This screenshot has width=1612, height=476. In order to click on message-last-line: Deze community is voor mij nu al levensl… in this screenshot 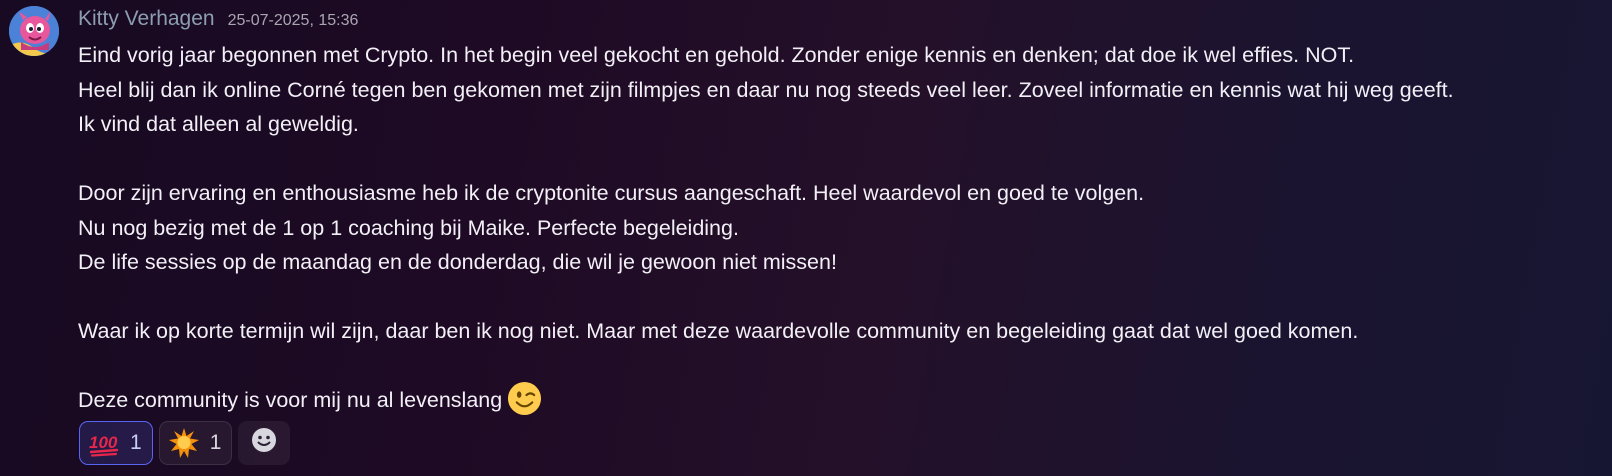, I will do `click(843, 399)`.